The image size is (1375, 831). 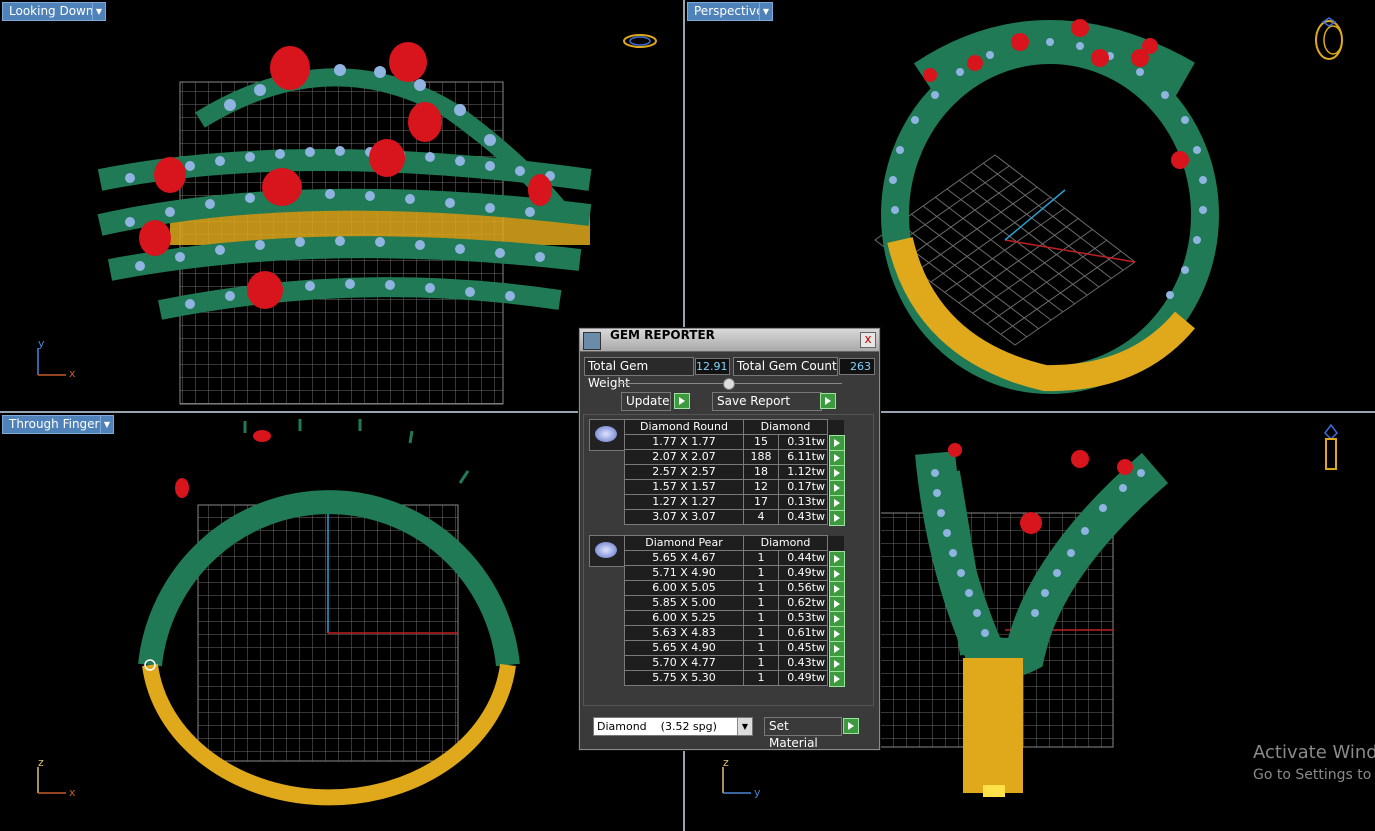 I want to click on activation-watermark-subtitle: Go to Settings to, so click(x=1312, y=775).